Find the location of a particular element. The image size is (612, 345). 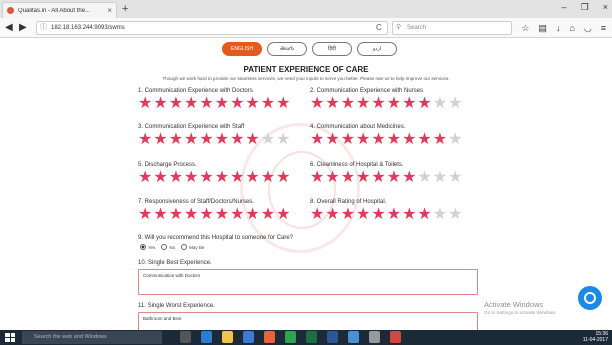

radio-no: No is located at coordinates (168, 247).